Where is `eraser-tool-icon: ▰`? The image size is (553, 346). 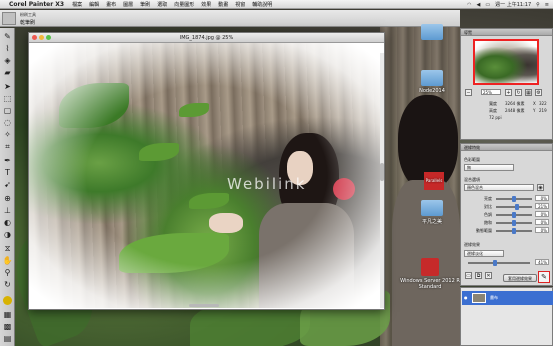 eraser-tool-icon: ▰ is located at coordinates (7, 73).